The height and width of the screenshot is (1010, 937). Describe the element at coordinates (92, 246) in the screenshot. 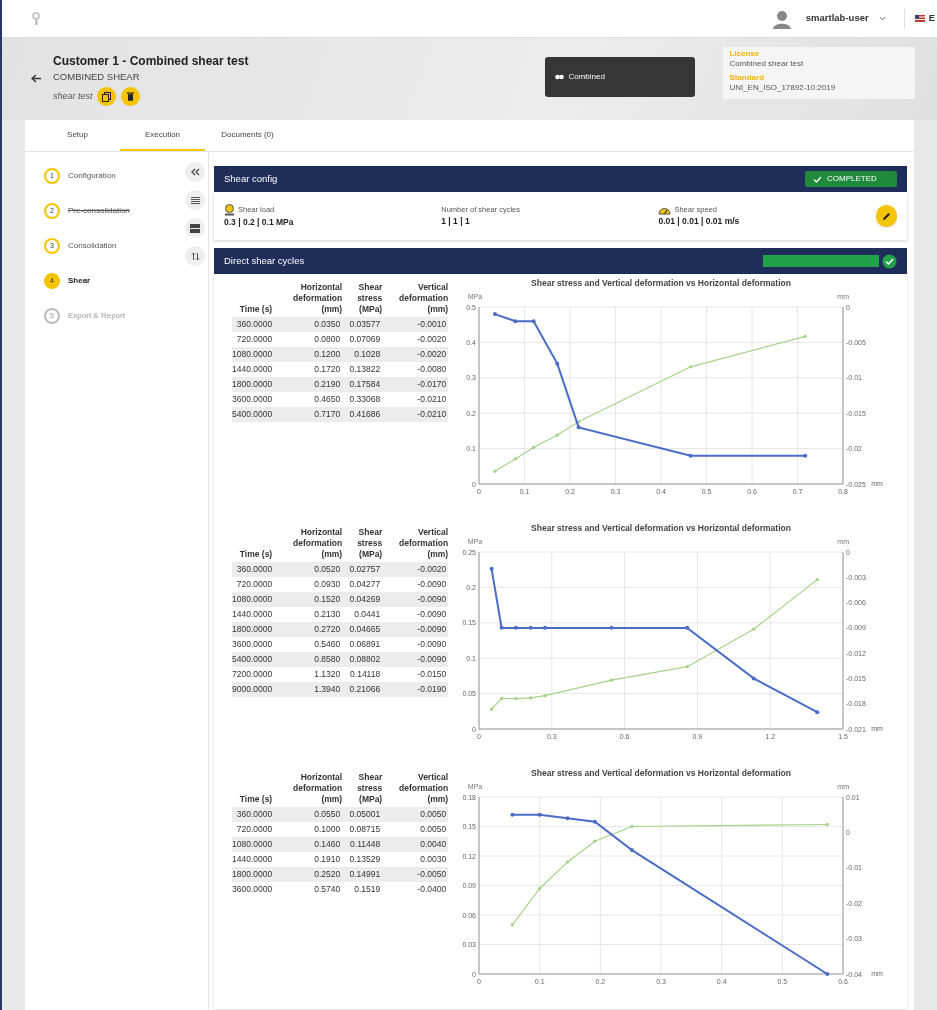

I see `step-label: Consolidation` at that location.